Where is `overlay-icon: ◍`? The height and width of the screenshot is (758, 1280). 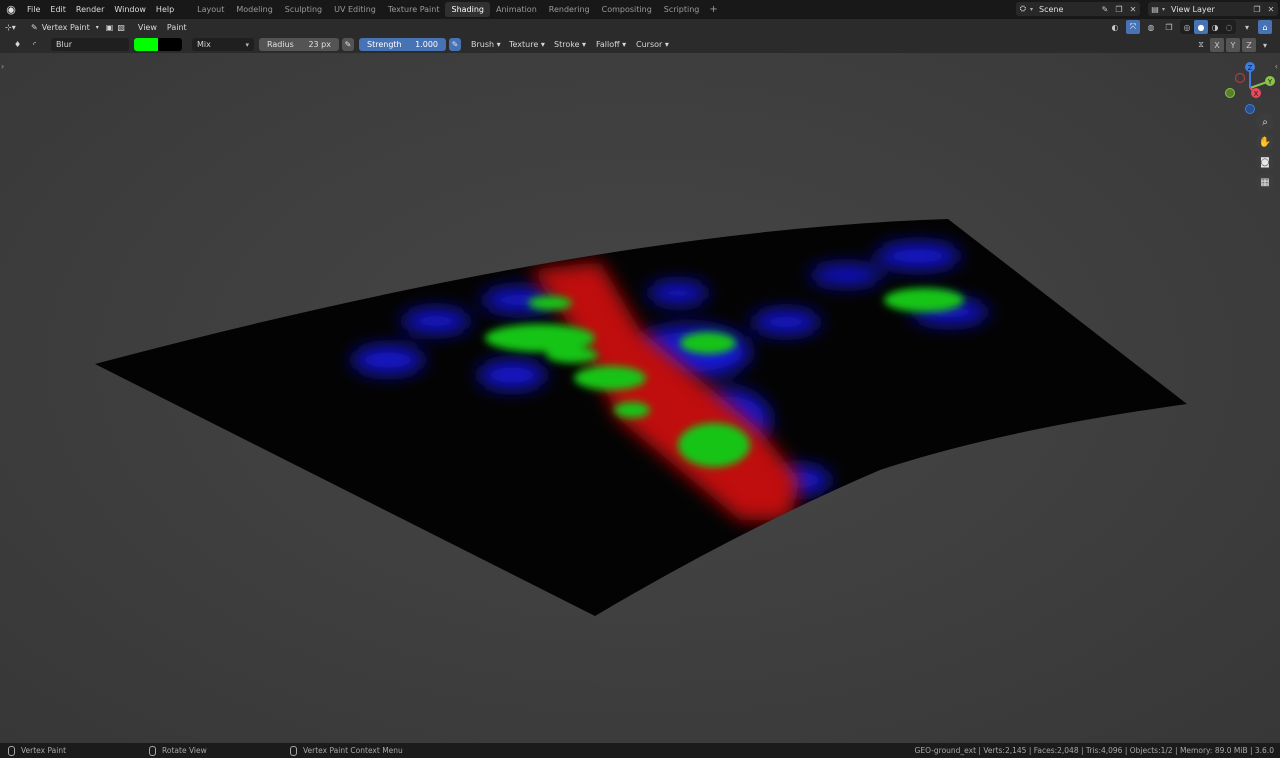
overlay-icon: ◍ is located at coordinates (1151, 27).